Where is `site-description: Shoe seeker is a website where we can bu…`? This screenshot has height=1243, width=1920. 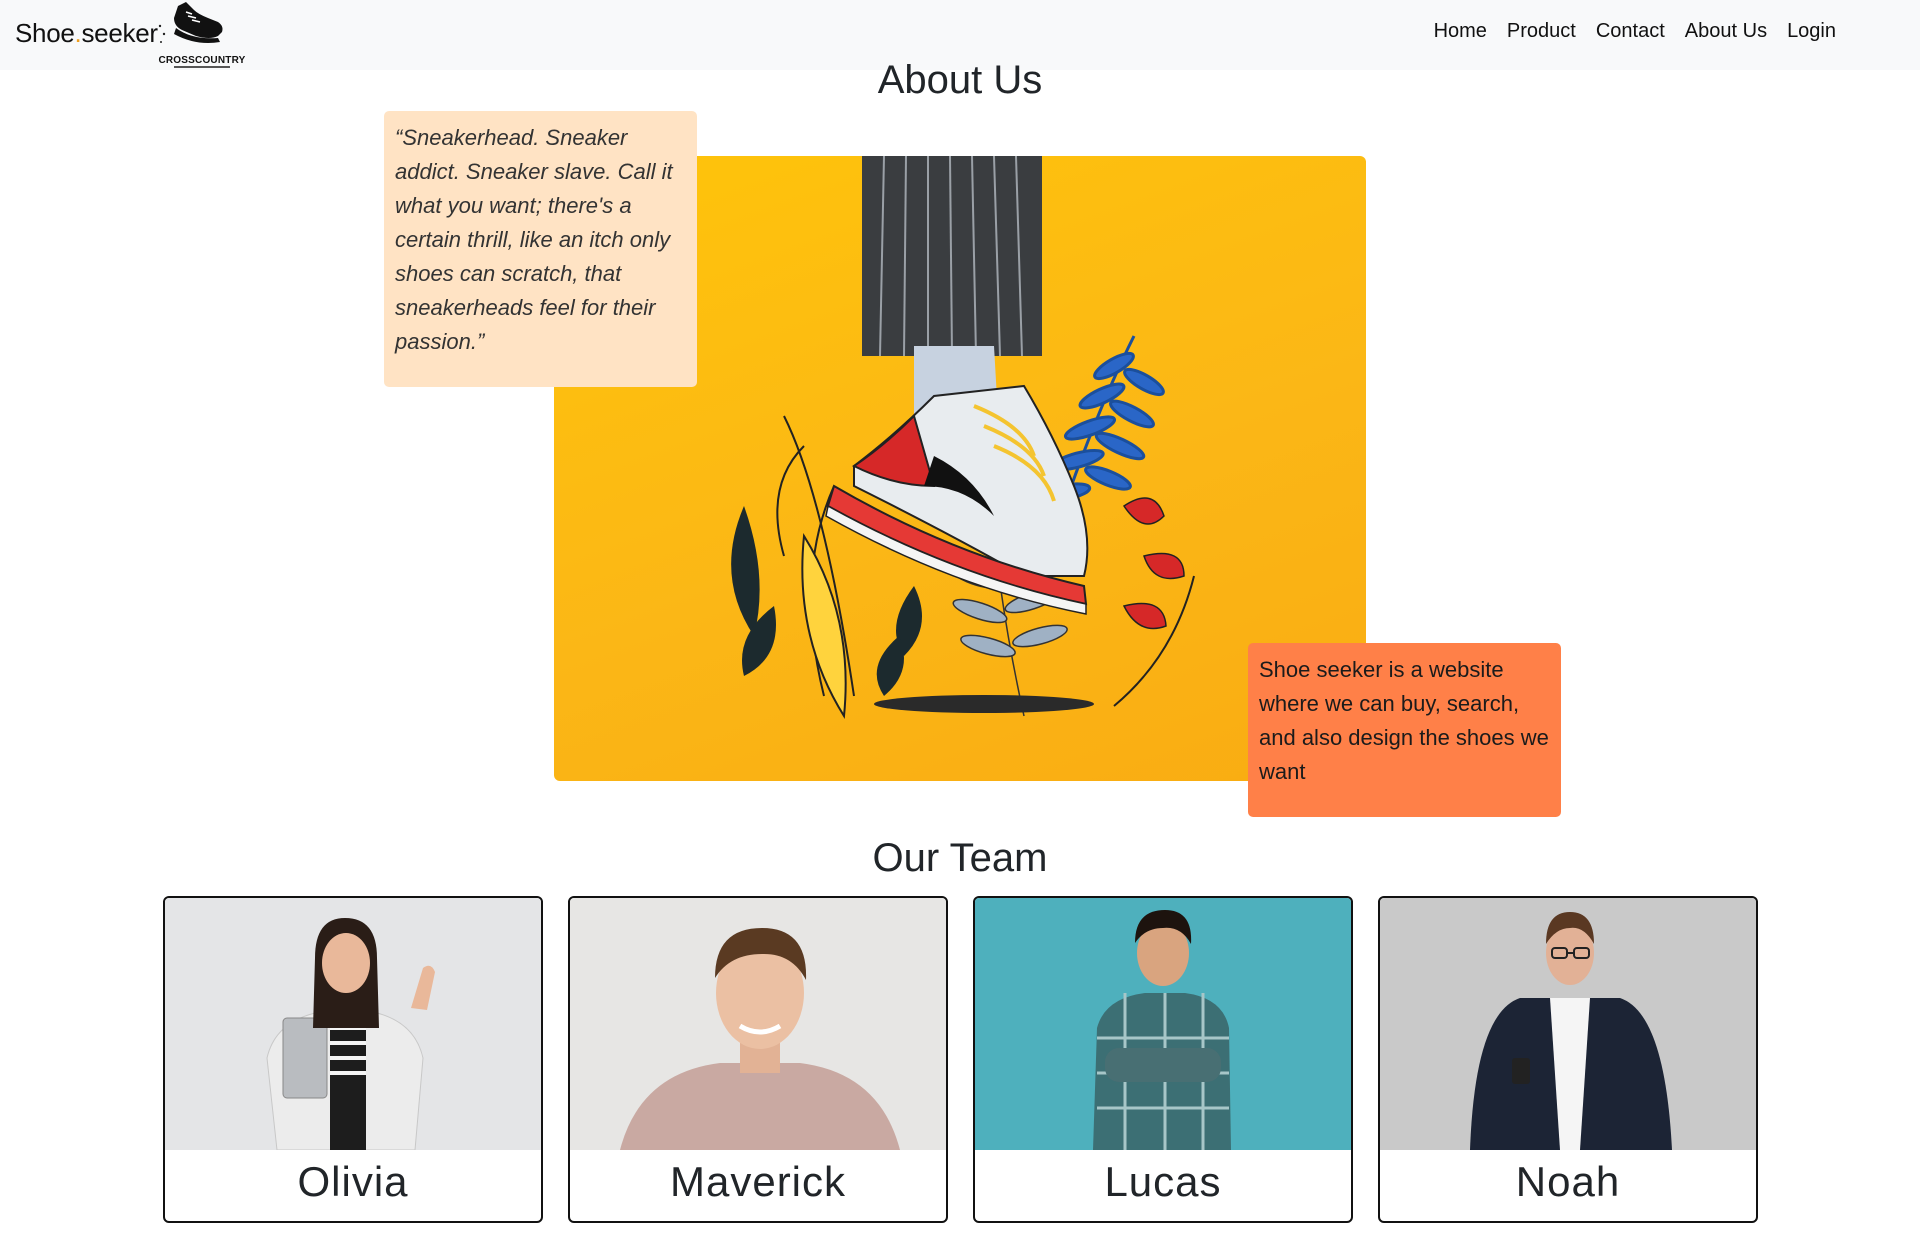
site-description: Shoe seeker is a website where we can bu… is located at coordinates (1404, 730).